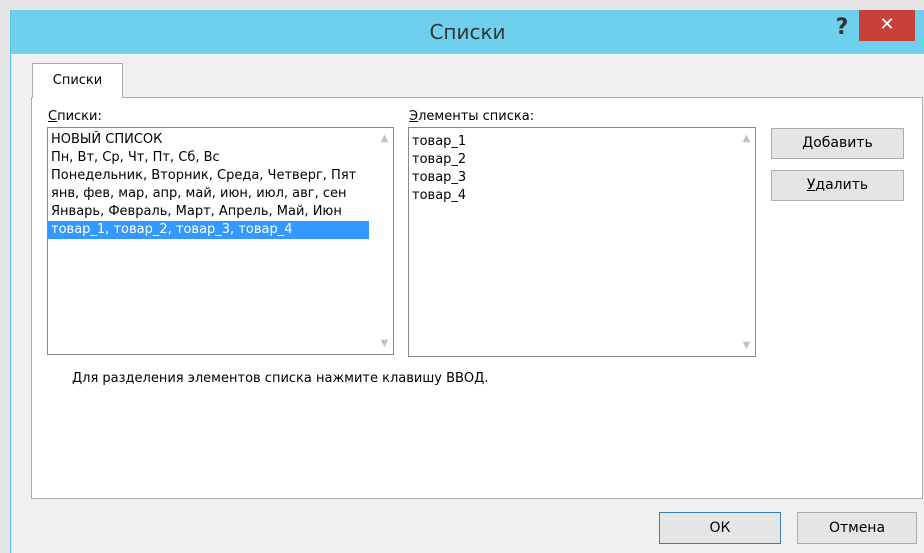 The image size is (924, 553). Describe the element at coordinates (746, 242) in the screenshot. I see `elements-scrollbar: ▲ ▼` at that location.